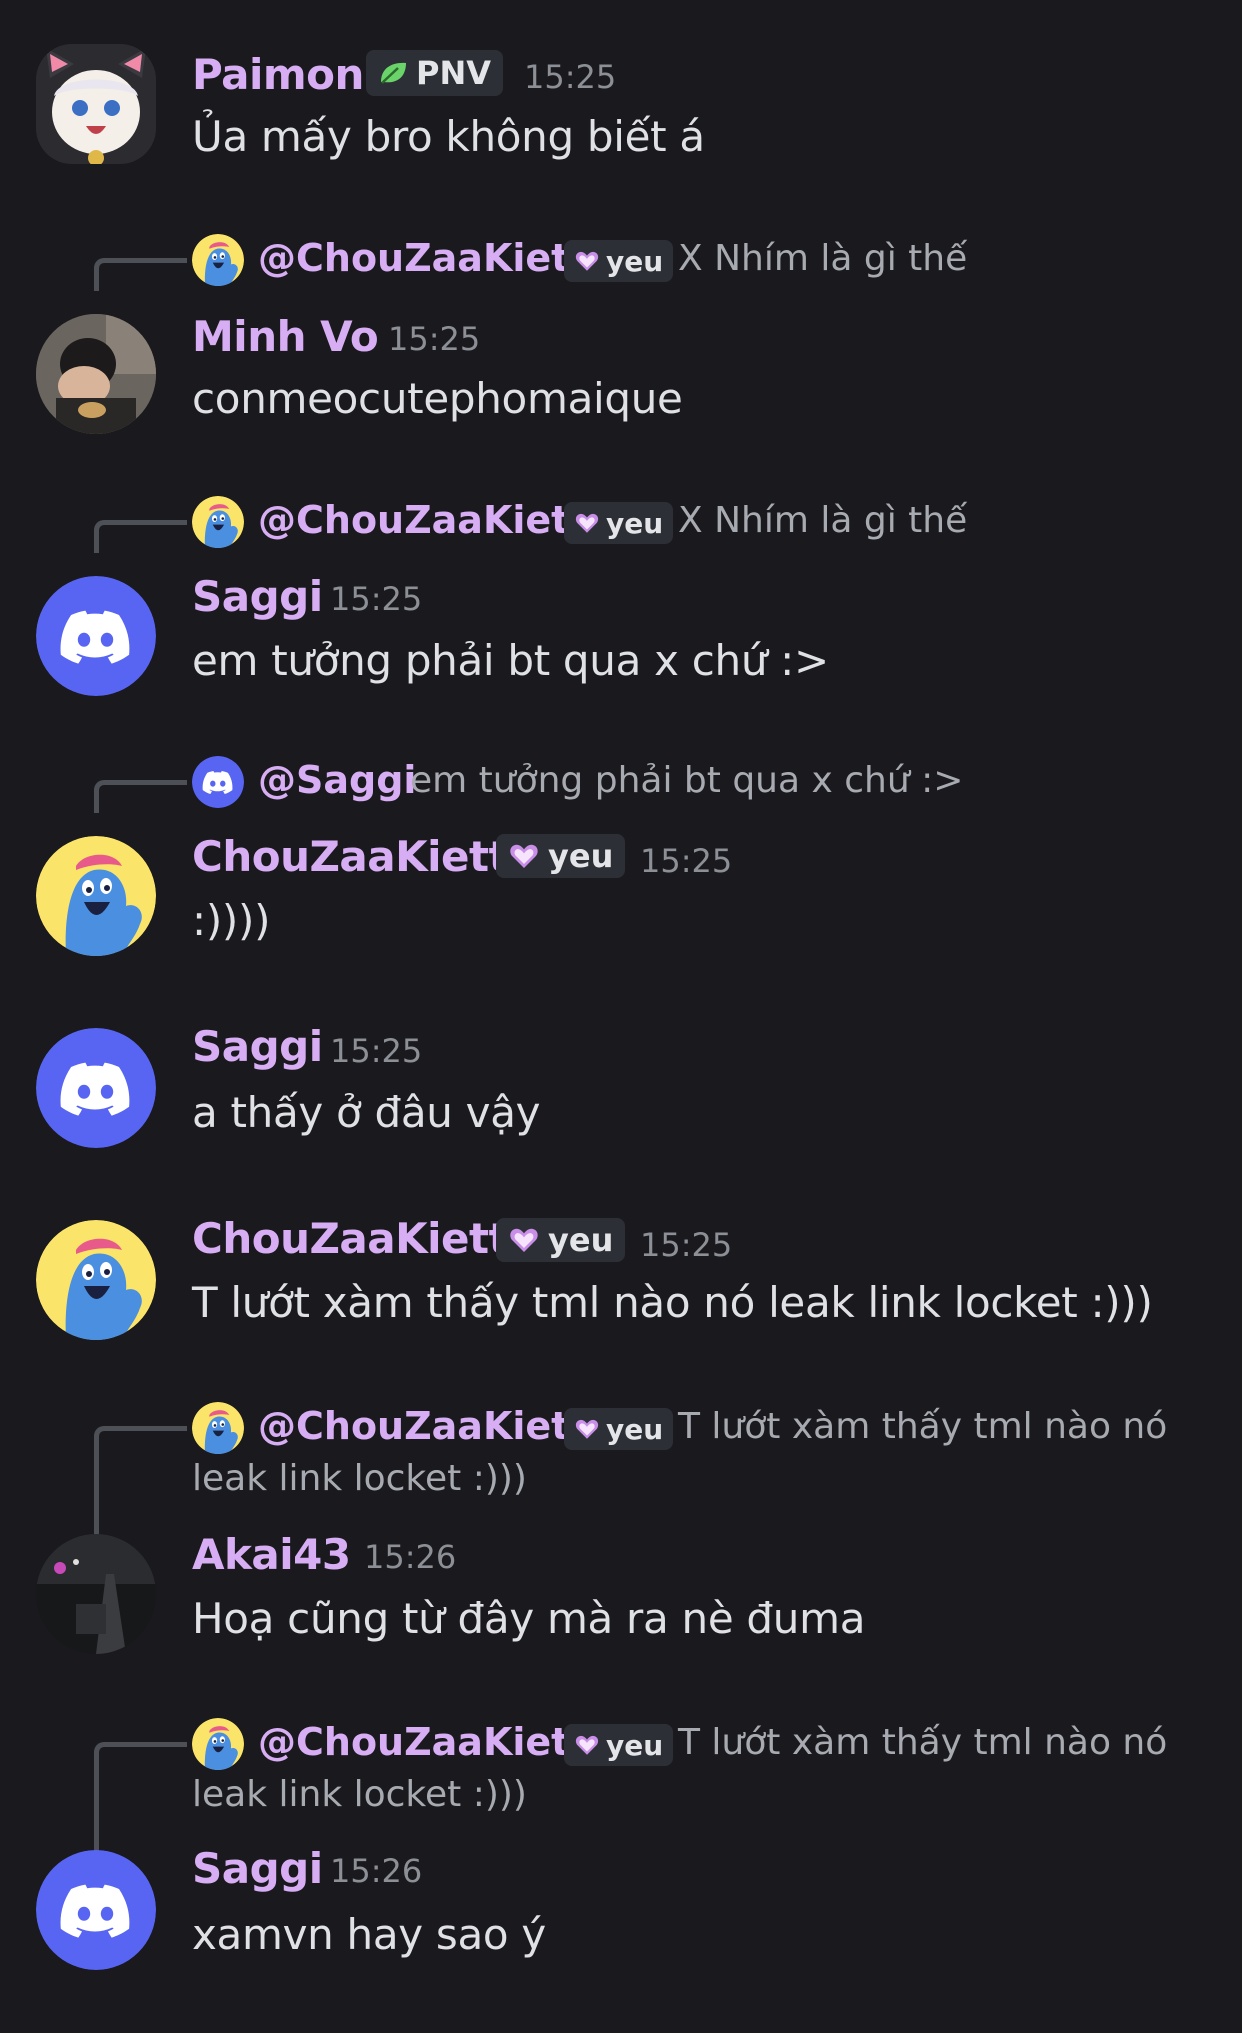  Describe the element at coordinates (96, 104) in the screenshot. I see `paimon-avatar` at that location.